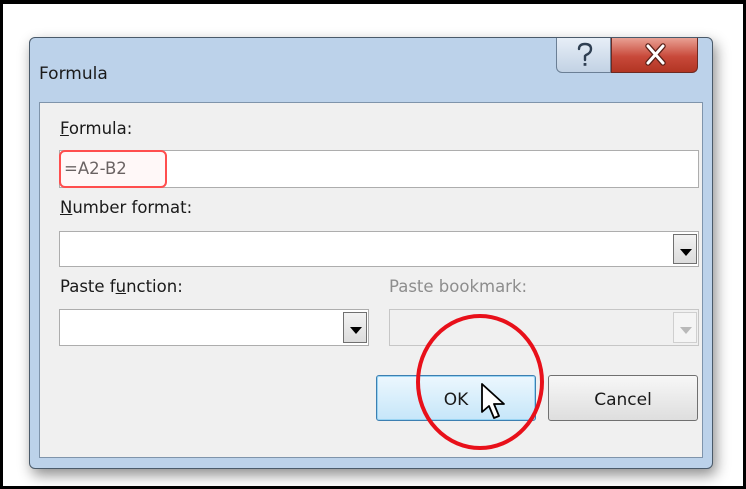 This screenshot has width=746, height=489. What do you see at coordinates (73, 74) in the screenshot?
I see `dialog-title: Formula` at bounding box center [73, 74].